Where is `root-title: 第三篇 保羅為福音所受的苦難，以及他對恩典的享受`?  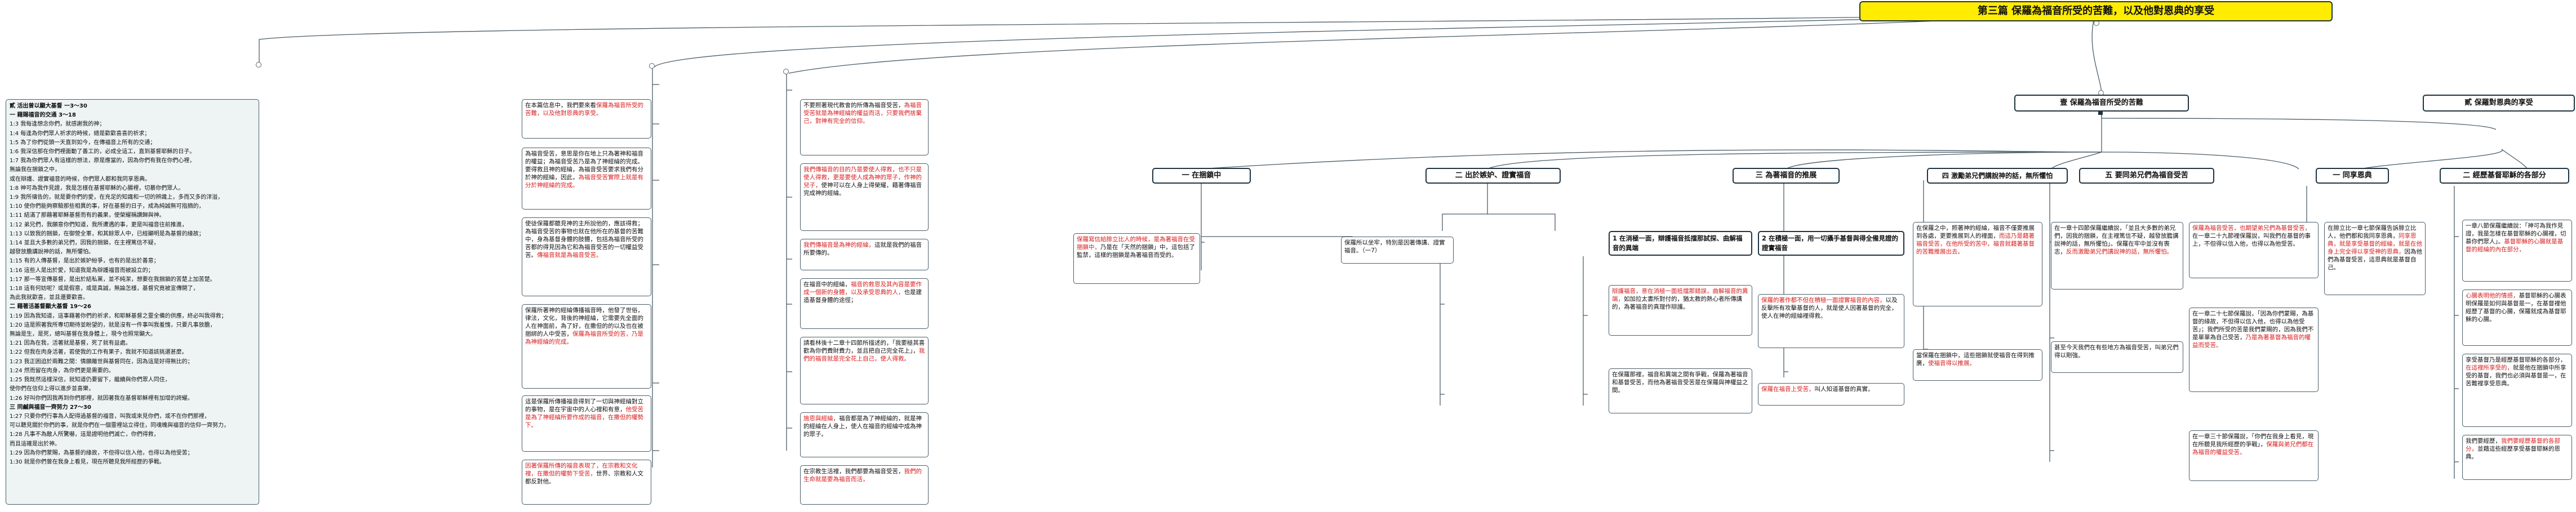 root-title: 第三篇 保羅為福音所受的苦難，以及他對恩典的享受 is located at coordinates (2096, 11).